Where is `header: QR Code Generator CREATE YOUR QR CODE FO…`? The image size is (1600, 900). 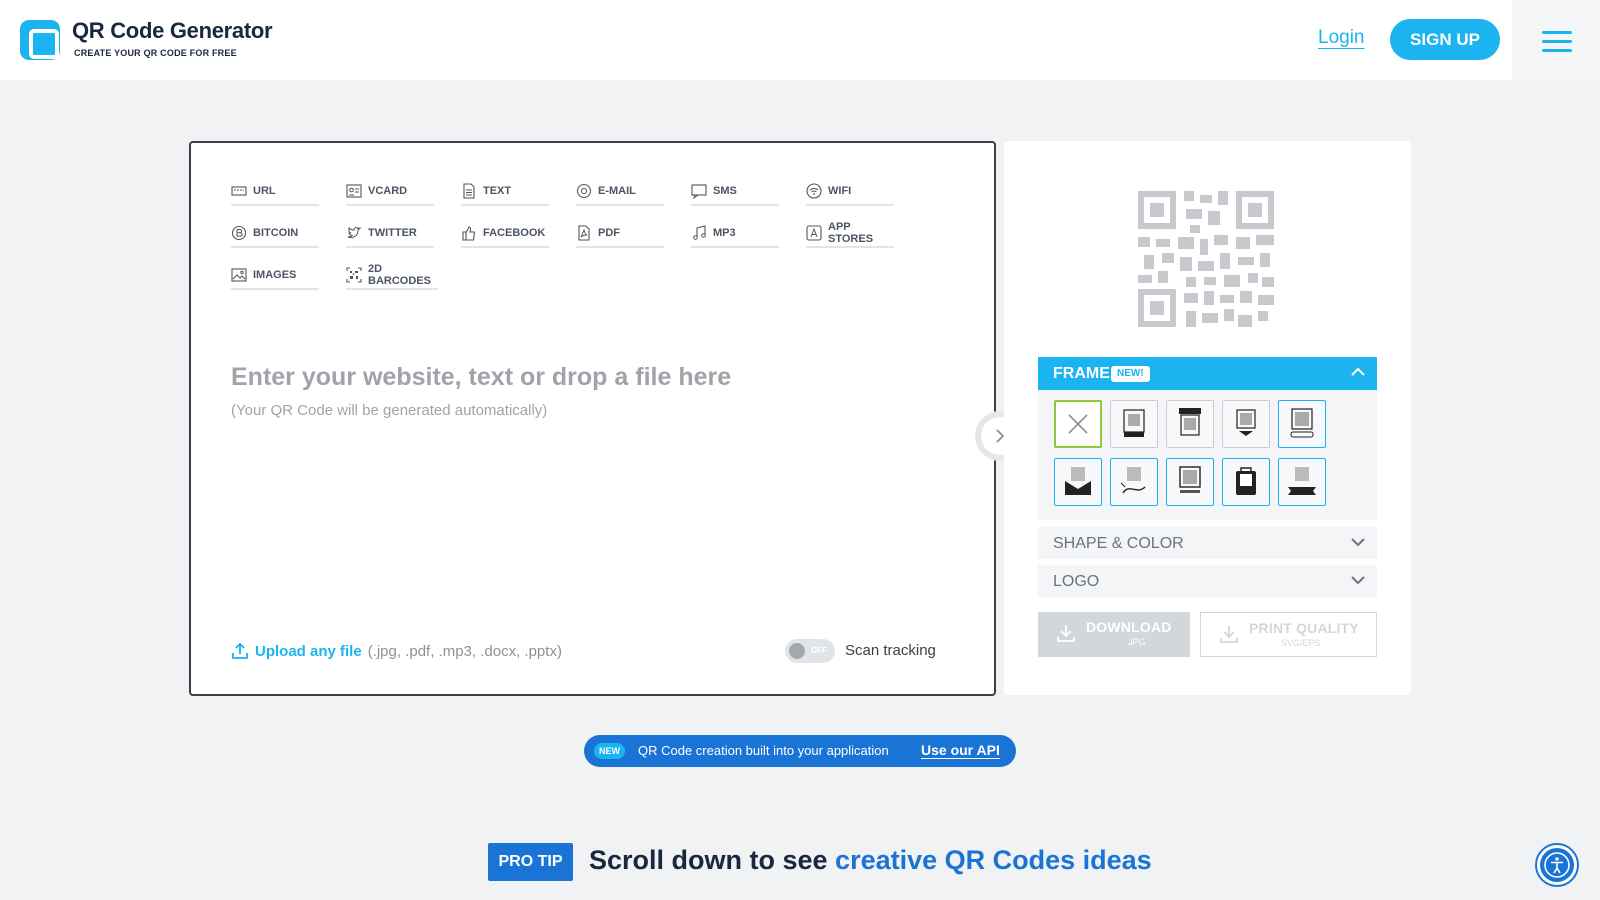
header: QR Code Generator CREATE YOUR QR CODE FO… is located at coordinates (800, 40).